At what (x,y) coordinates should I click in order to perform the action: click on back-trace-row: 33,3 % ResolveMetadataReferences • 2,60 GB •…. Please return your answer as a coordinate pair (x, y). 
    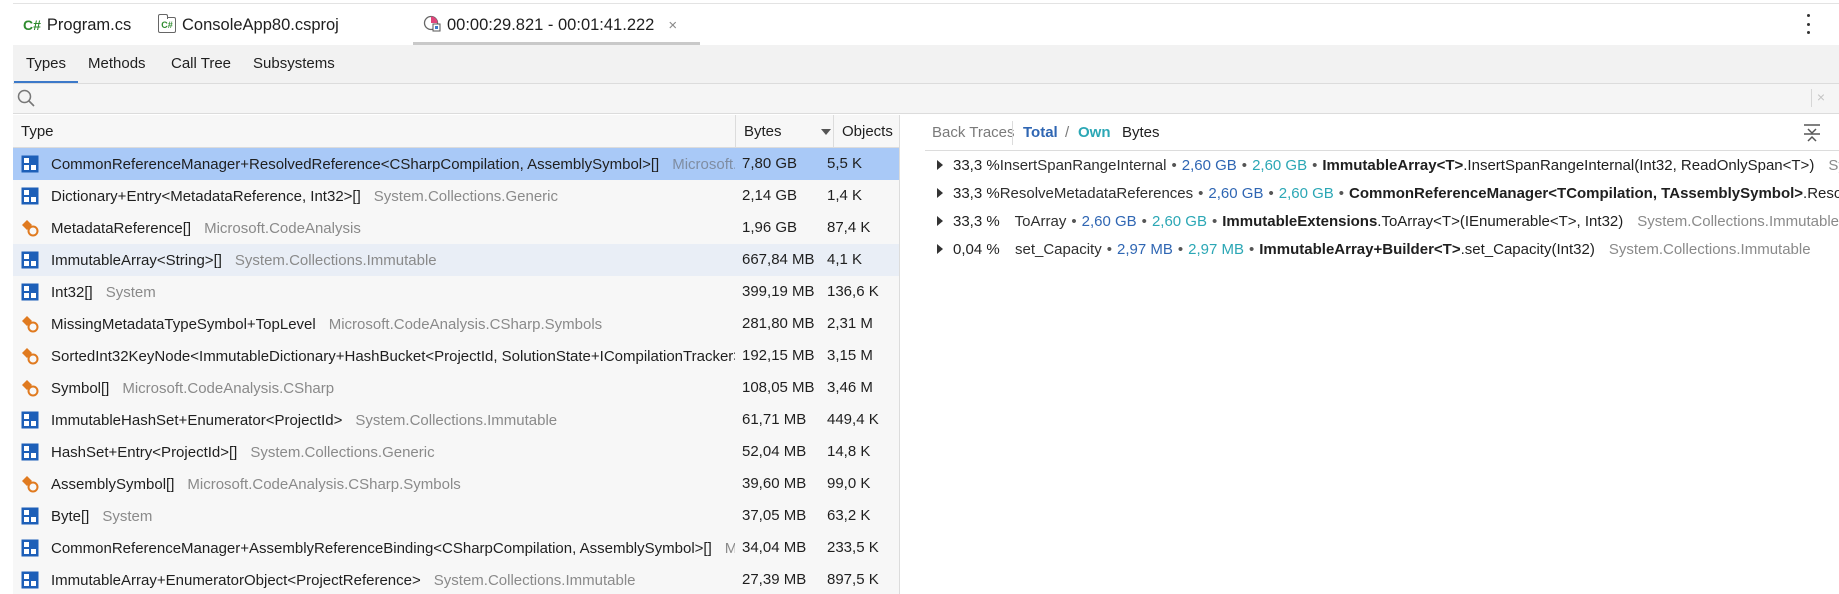
    Looking at the image, I should click on (1382, 193).